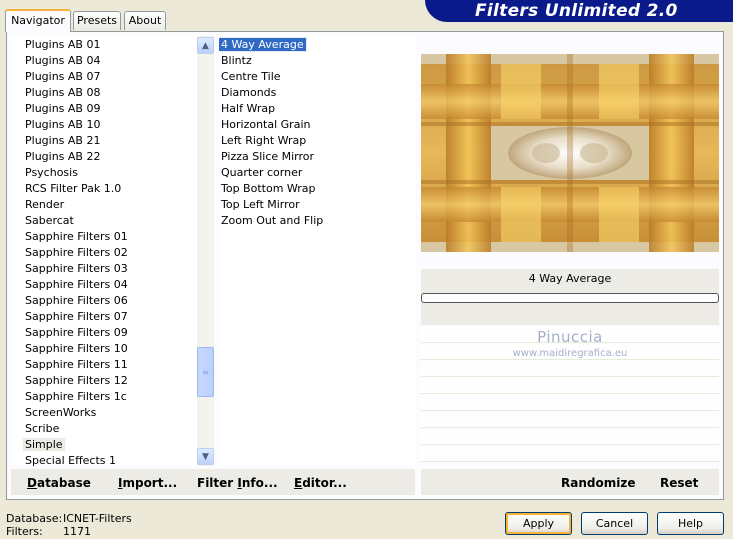  Describe the element at coordinates (104, 429) in the screenshot. I see `category-item: Scribe` at that location.